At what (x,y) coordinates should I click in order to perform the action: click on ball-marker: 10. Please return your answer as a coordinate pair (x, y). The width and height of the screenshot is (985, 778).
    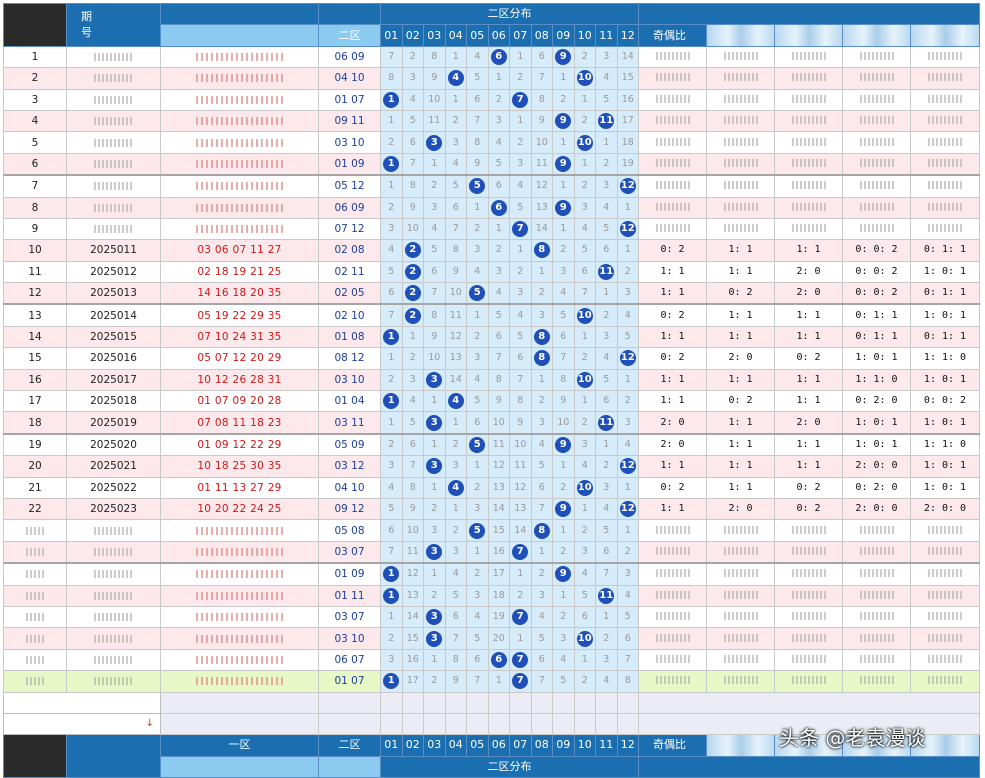
    Looking at the image, I should click on (584, 142).